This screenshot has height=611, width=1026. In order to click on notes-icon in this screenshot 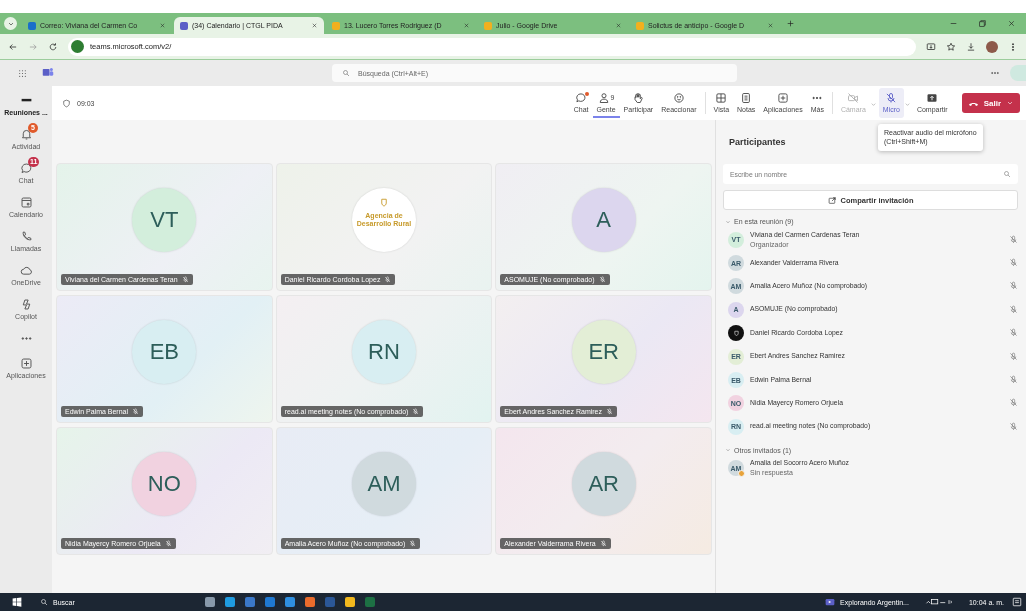, I will do `click(746, 97)`.